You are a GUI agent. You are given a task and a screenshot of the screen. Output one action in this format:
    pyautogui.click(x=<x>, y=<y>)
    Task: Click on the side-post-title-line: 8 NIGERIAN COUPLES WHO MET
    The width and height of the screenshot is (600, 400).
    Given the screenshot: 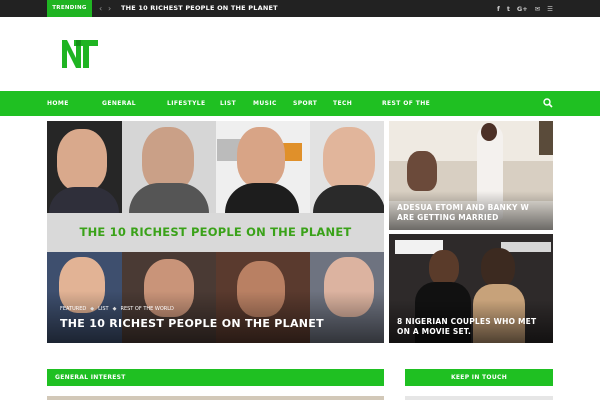 What is the action you would take?
    pyautogui.click(x=467, y=321)
    